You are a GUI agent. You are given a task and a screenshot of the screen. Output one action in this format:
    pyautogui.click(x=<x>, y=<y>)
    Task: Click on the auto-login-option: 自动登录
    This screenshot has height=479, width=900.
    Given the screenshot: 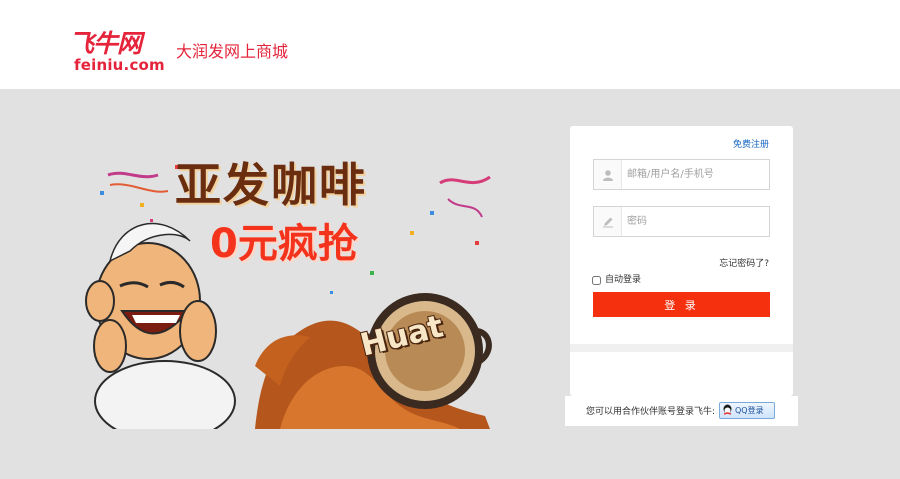 What is the action you would take?
    pyautogui.click(x=616, y=280)
    